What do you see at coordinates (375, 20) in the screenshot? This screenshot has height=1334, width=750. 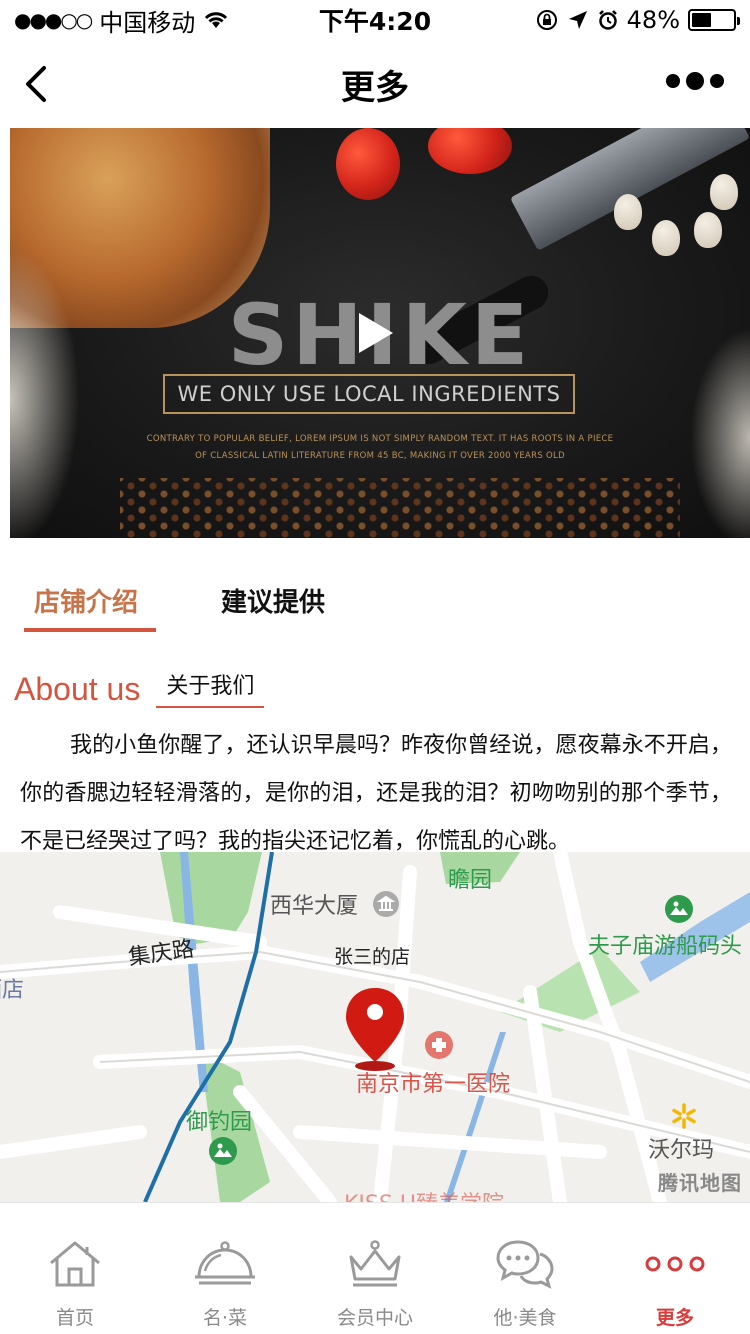 I see `status-bar: ●●●○○ 中国移动 下午4:20 48%` at bounding box center [375, 20].